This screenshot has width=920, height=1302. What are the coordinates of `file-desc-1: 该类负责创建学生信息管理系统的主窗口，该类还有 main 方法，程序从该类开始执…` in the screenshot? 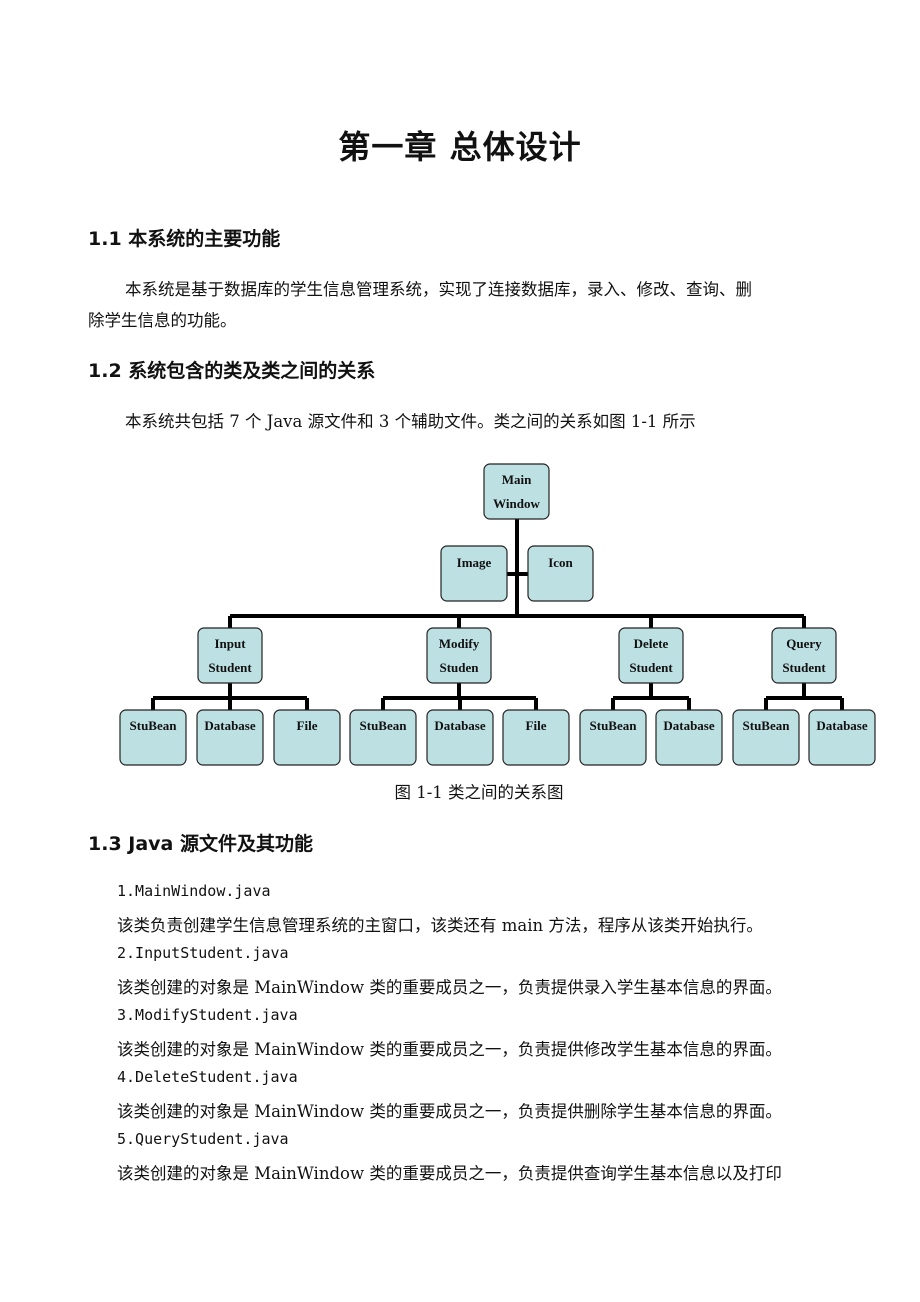 It's located at (440, 925).